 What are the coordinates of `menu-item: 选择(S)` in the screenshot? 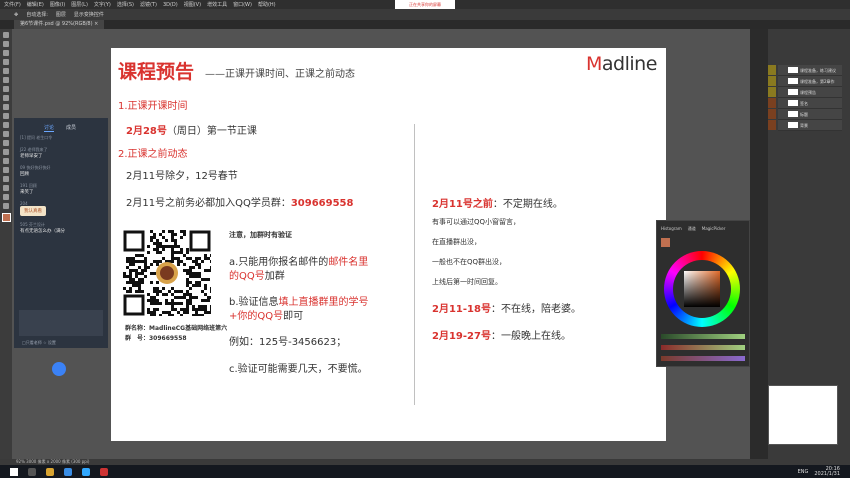 It's located at (125, 4).